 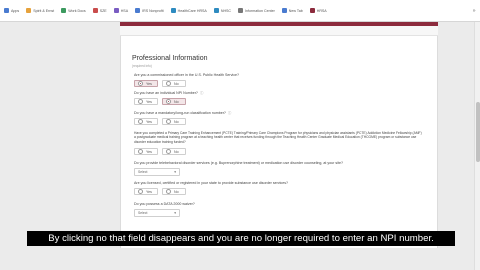 I want to click on bookmark-4: HSA, so click(x=121, y=11).